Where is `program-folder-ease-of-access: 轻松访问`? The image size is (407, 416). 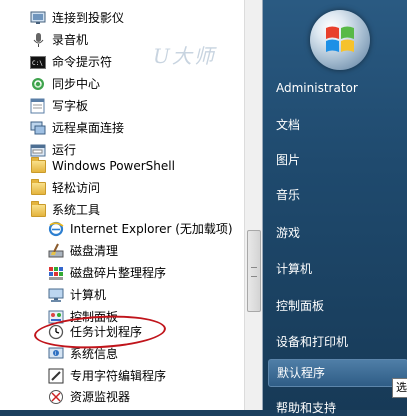 program-folder-ease-of-access: 轻松访问 is located at coordinates (146, 188).